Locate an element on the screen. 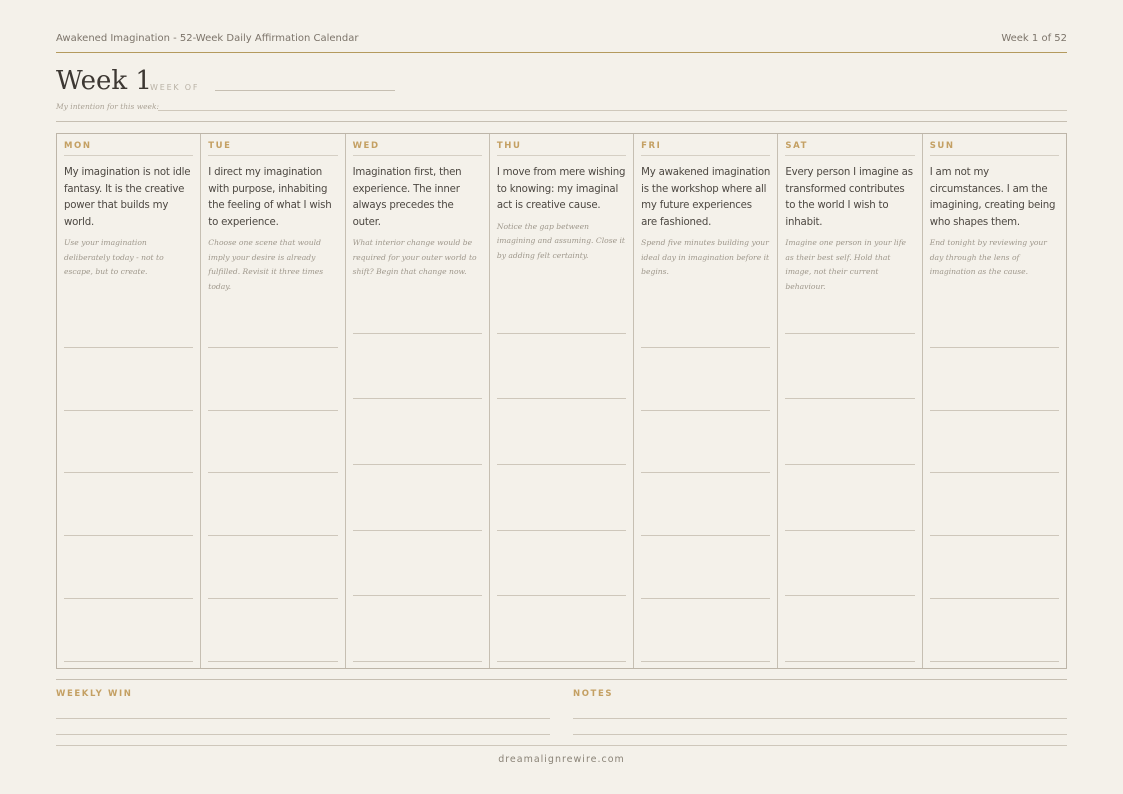  day-name: TUE is located at coordinates (273, 148).